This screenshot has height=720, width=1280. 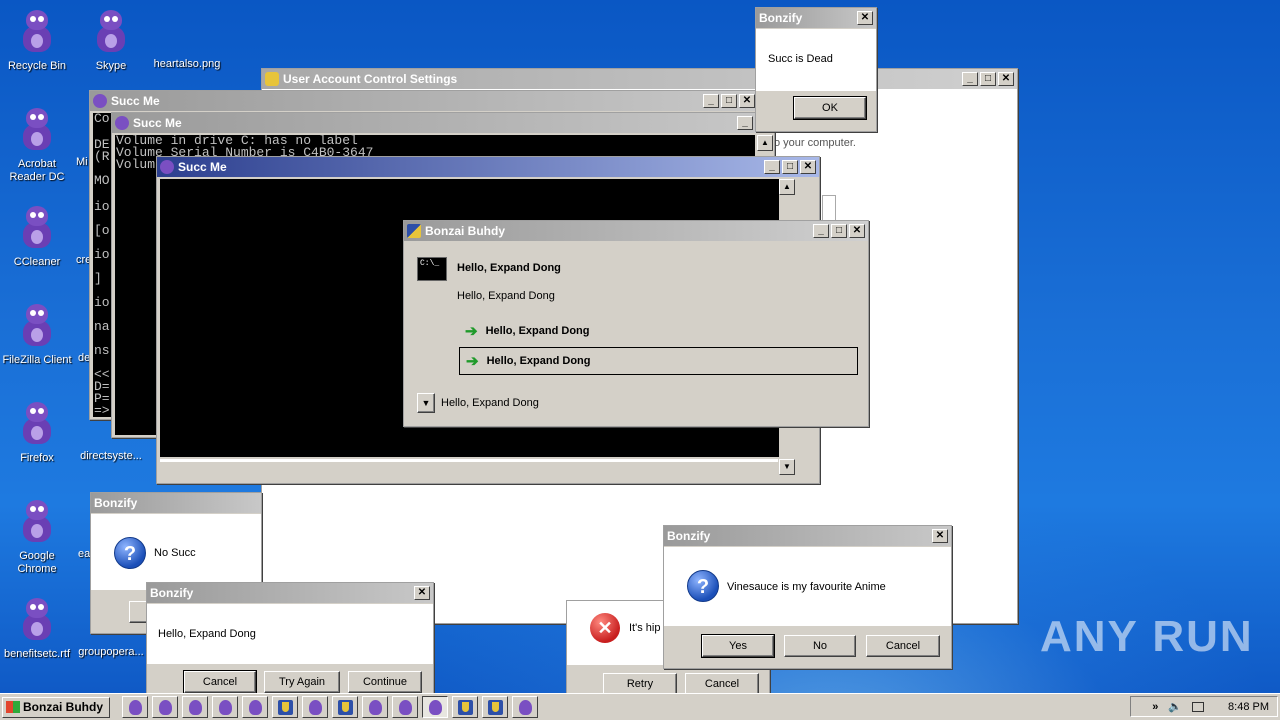 I want to click on green-arrow-icon: ➔, so click(x=471, y=331).